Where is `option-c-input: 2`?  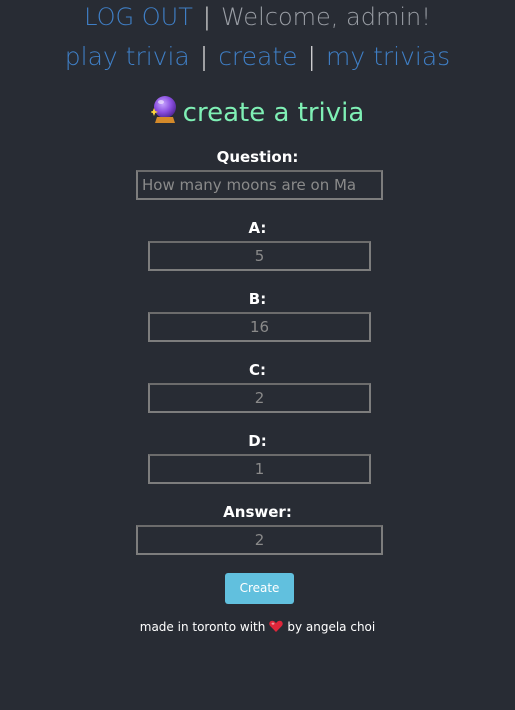
option-c-input: 2 is located at coordinates (259, 398).